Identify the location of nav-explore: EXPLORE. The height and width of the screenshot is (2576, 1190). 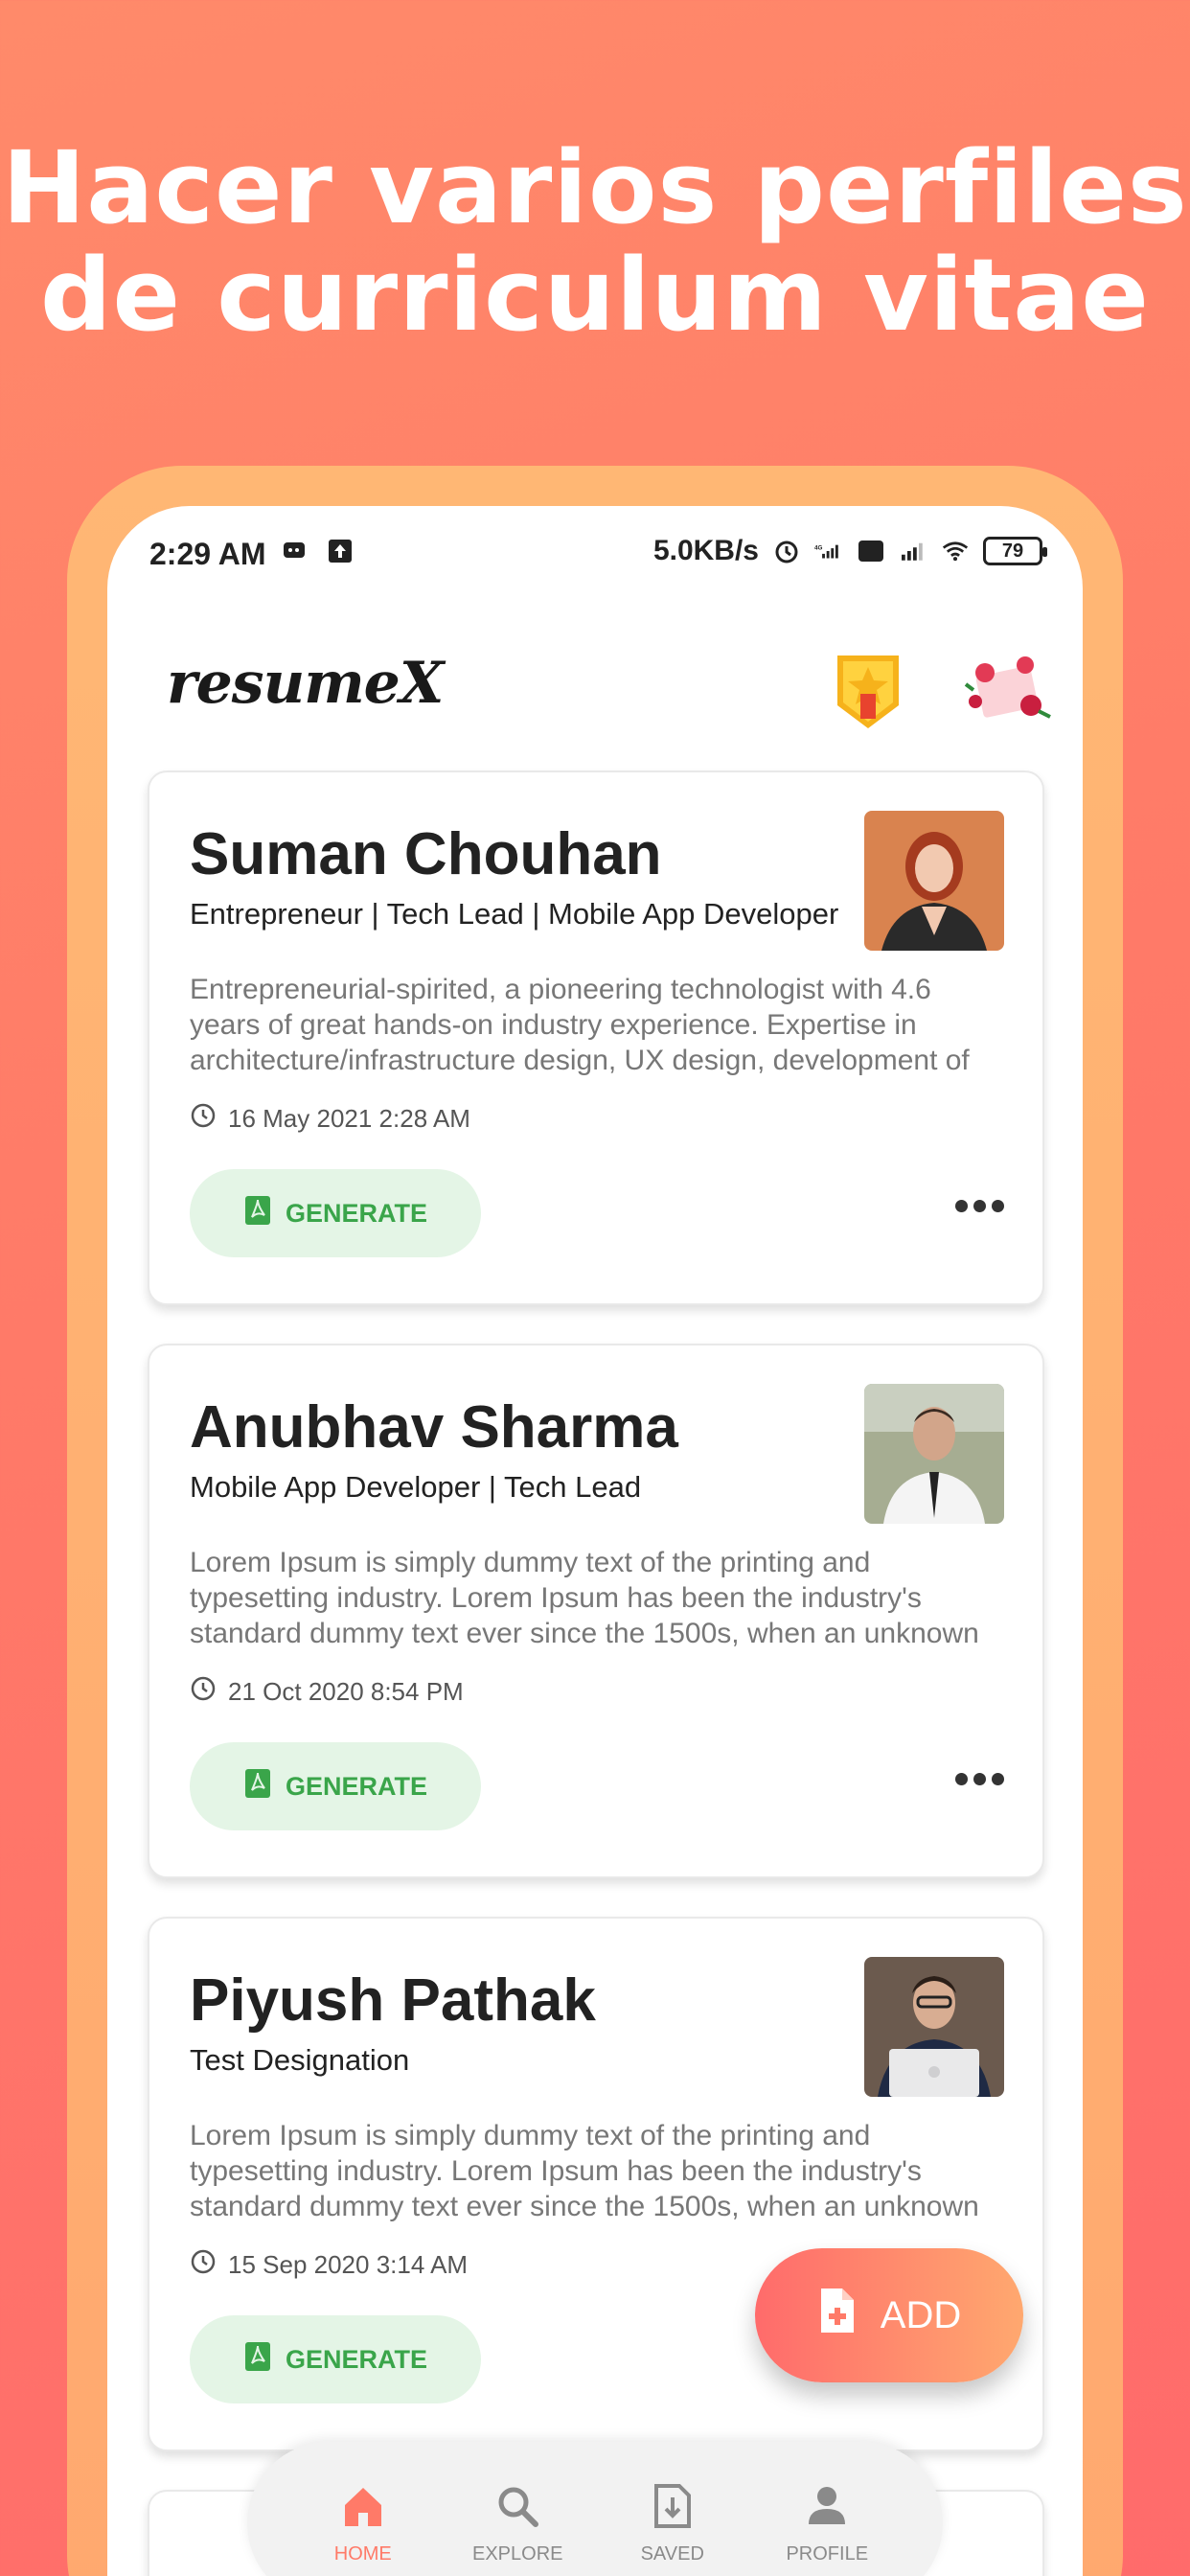
(517, 2523).